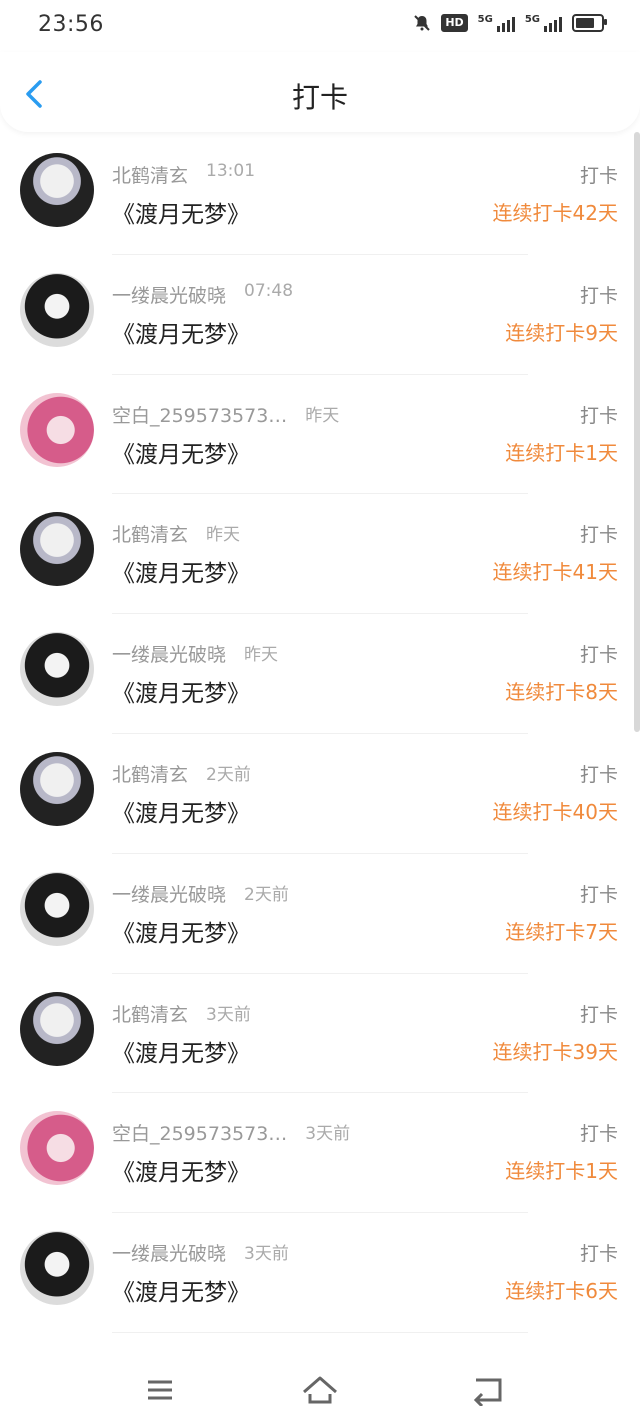 This screenshot has height=1427, width=640. Describe the element at coordinates (320, 195) in the screenshot. I see `checkin-row: 北鹤清玄 13:01 《渡月无梦》 打卡连续打卡42天` at that location.